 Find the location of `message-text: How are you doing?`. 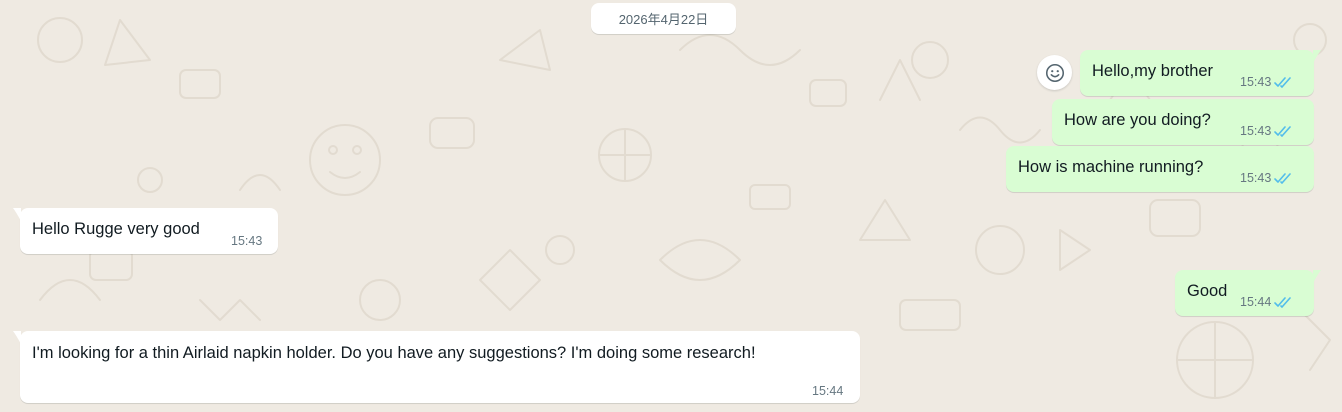

message-text: How are you doing? is located at coordinates (1137, 120).